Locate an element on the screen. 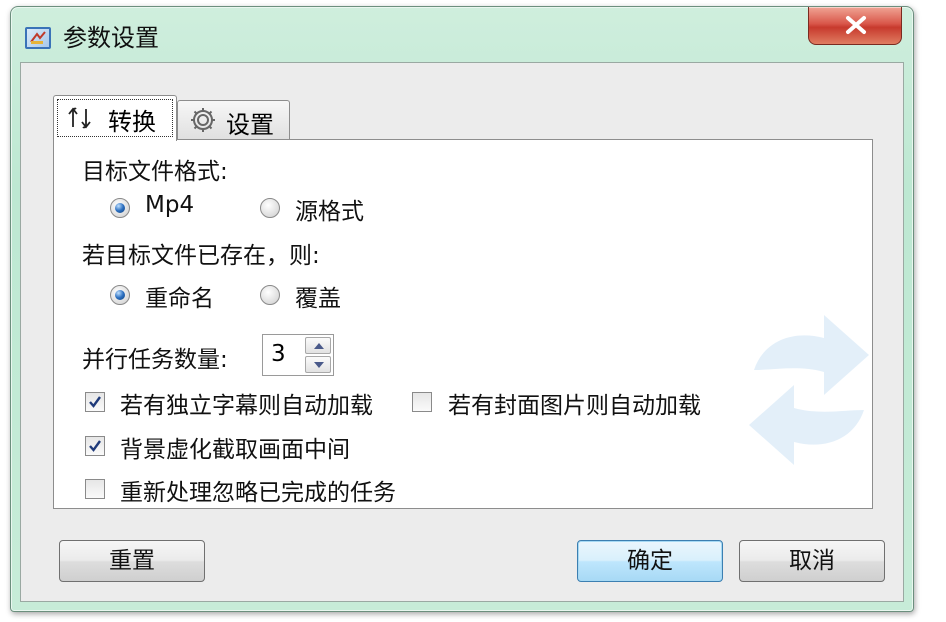  window-title: 参数设置 is located at coordinates (111, 38).